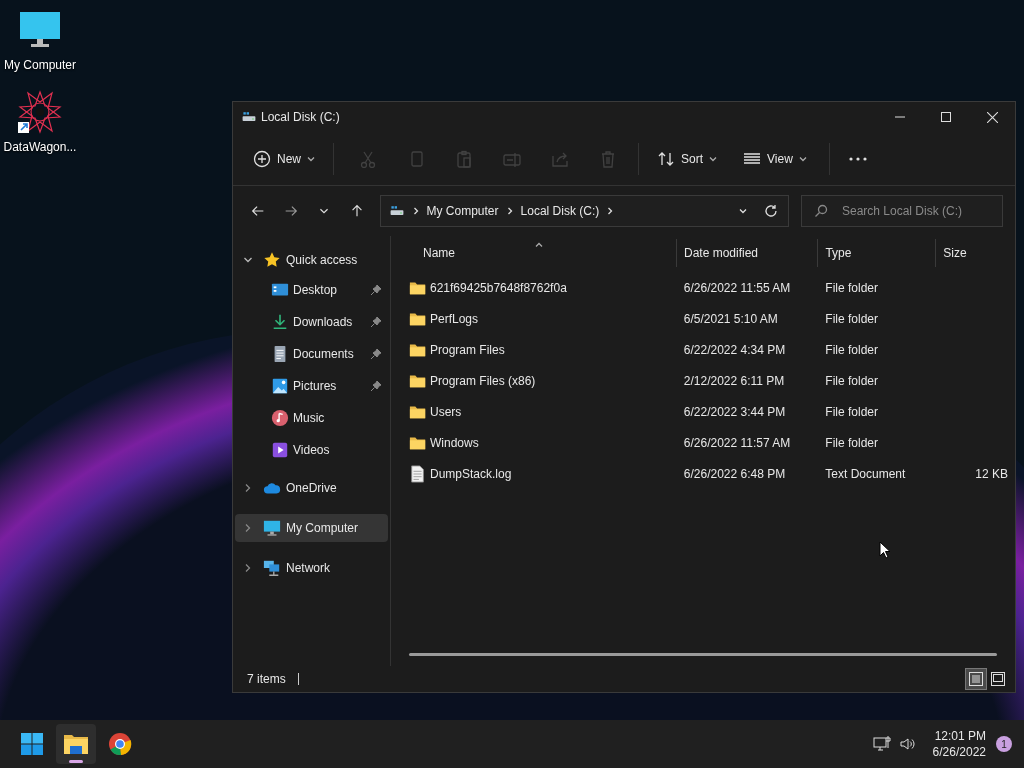  What do you see at coordinates (280, 450) in the screenshot?
I see `video-icon` at bounding box center [280, 450].